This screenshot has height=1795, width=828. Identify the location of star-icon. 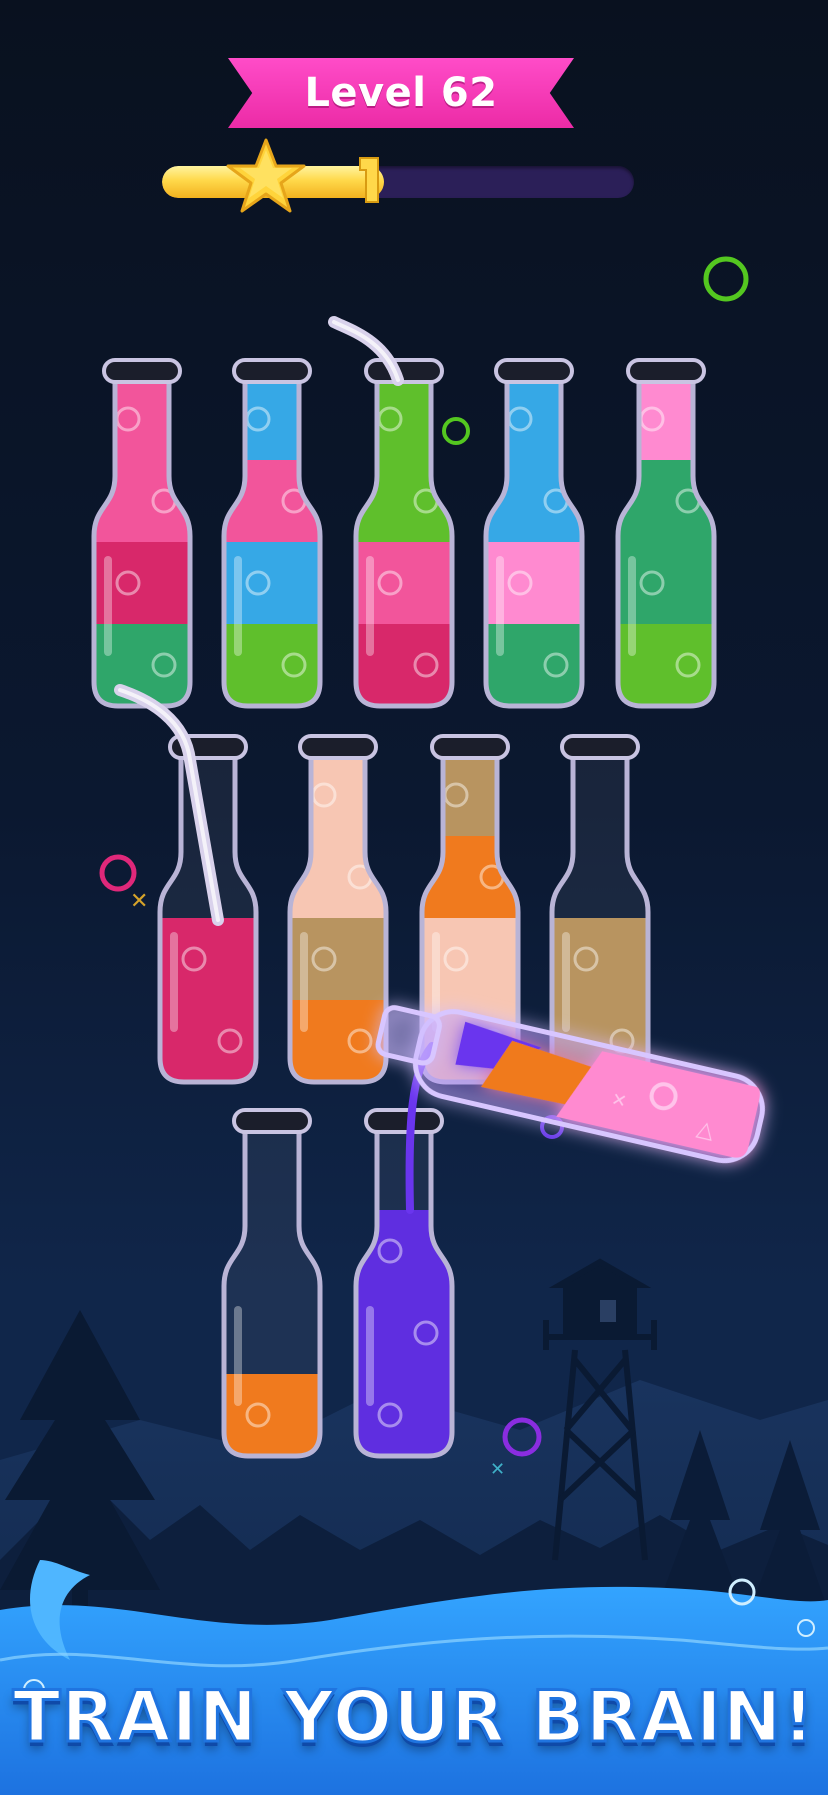
(266, 175).